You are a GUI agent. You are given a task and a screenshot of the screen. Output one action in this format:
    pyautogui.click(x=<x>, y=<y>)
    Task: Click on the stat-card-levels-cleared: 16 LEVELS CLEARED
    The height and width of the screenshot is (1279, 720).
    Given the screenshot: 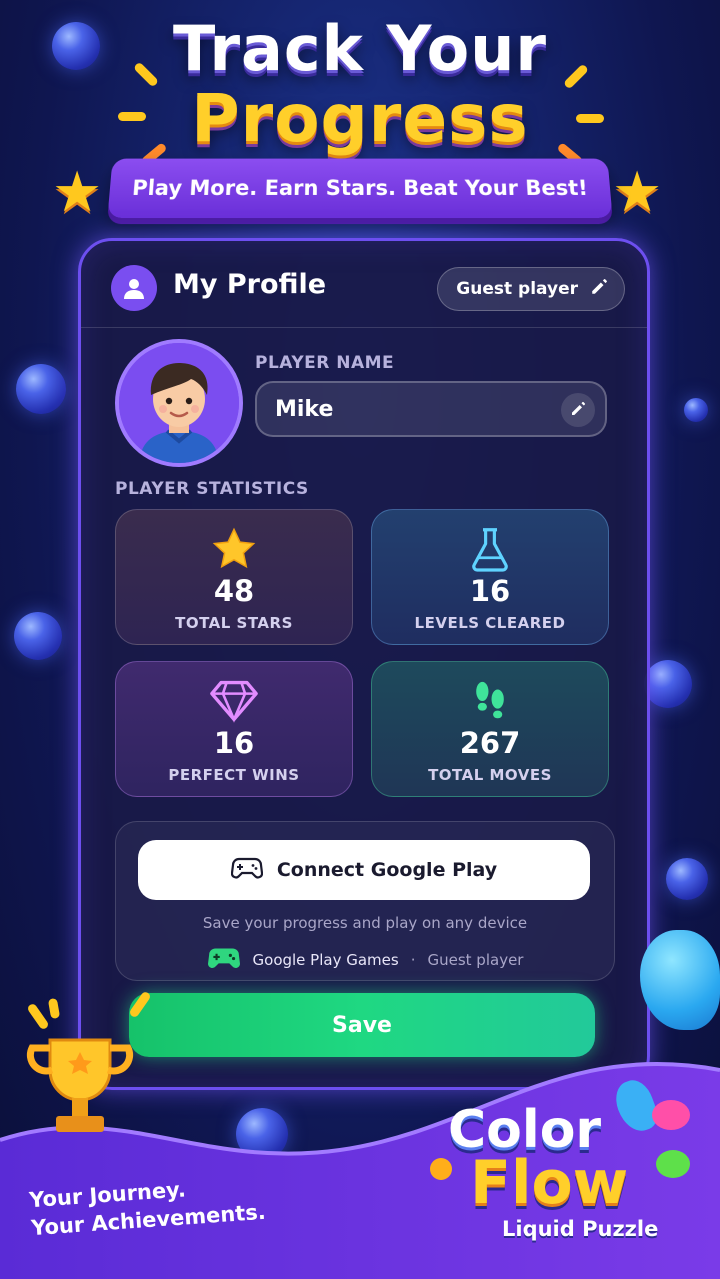 What is the action you would take?
    pyautogui.click(x=490, y=577)
    